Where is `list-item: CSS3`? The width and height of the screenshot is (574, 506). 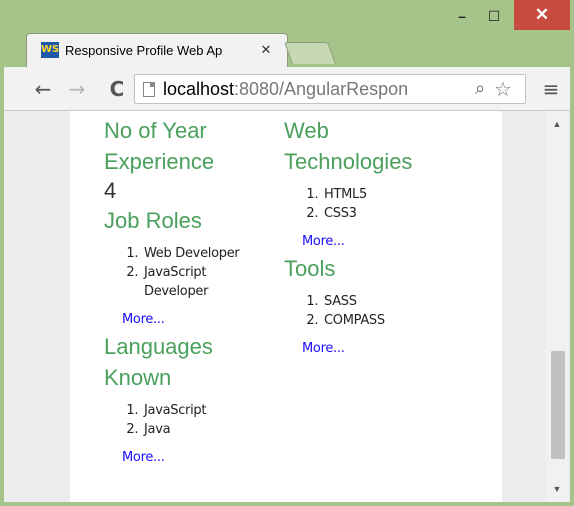 list-item: CSS3 is located at coordinates (388, 213).